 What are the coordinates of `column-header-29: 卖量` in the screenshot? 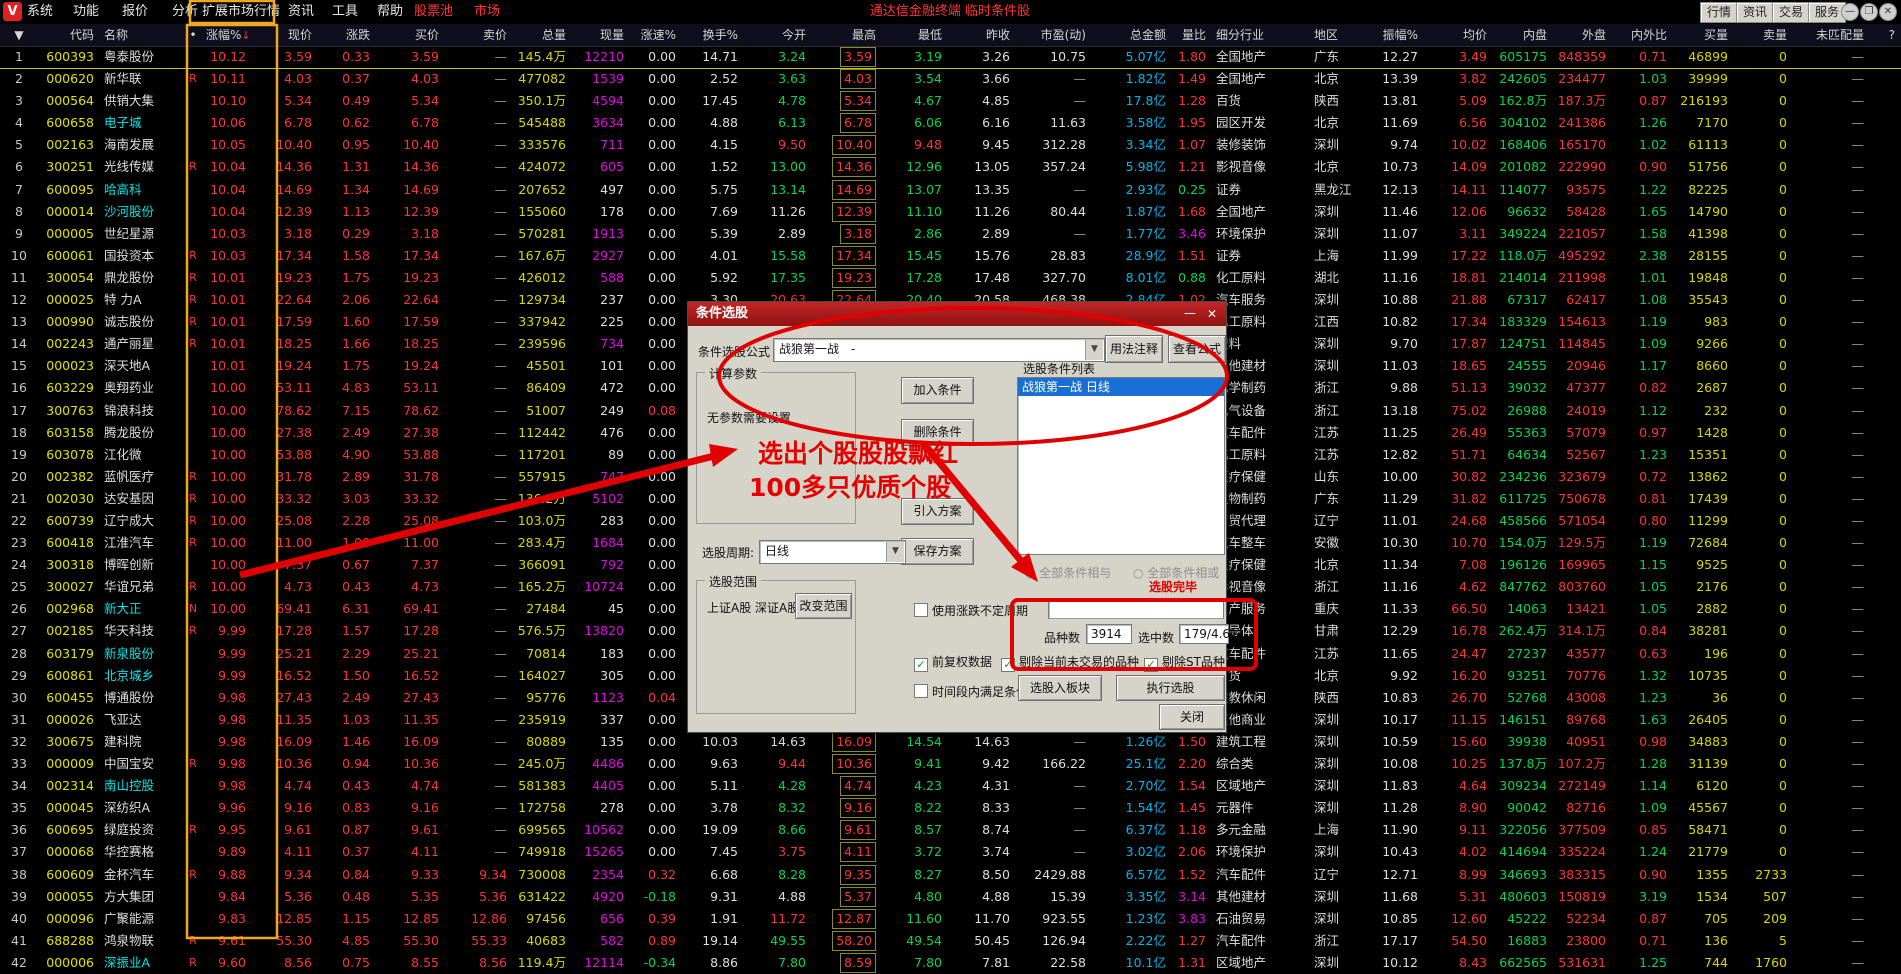 It's located at (1763, 35).